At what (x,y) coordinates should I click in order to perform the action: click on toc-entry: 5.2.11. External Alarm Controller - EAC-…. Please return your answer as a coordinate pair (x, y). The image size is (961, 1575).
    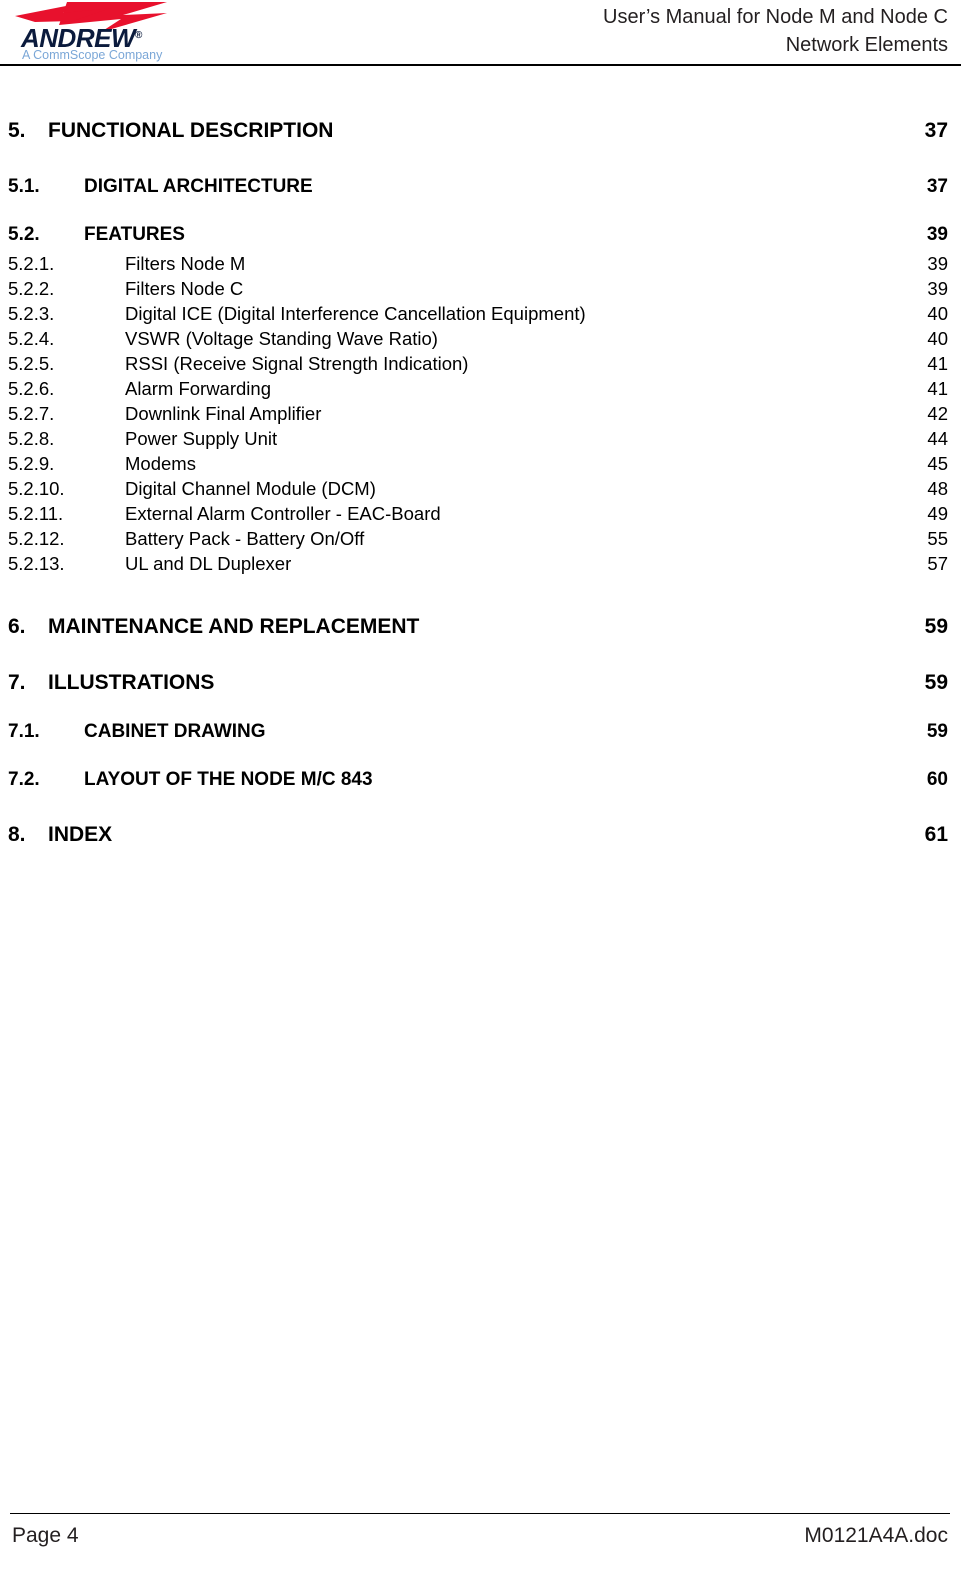
    Looking at the image, I should click on (480, 513).